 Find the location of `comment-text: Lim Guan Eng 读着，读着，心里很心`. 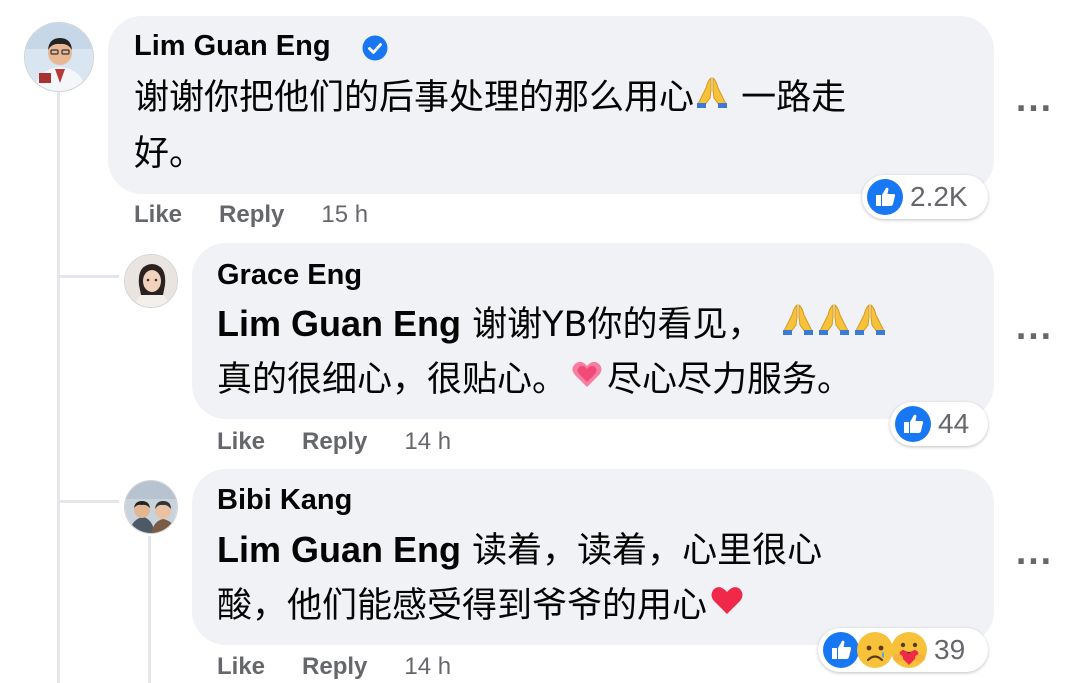

comment-text: Lim Guan Eng 读着，读着，心里很心 is located at coordinates (519, 550).